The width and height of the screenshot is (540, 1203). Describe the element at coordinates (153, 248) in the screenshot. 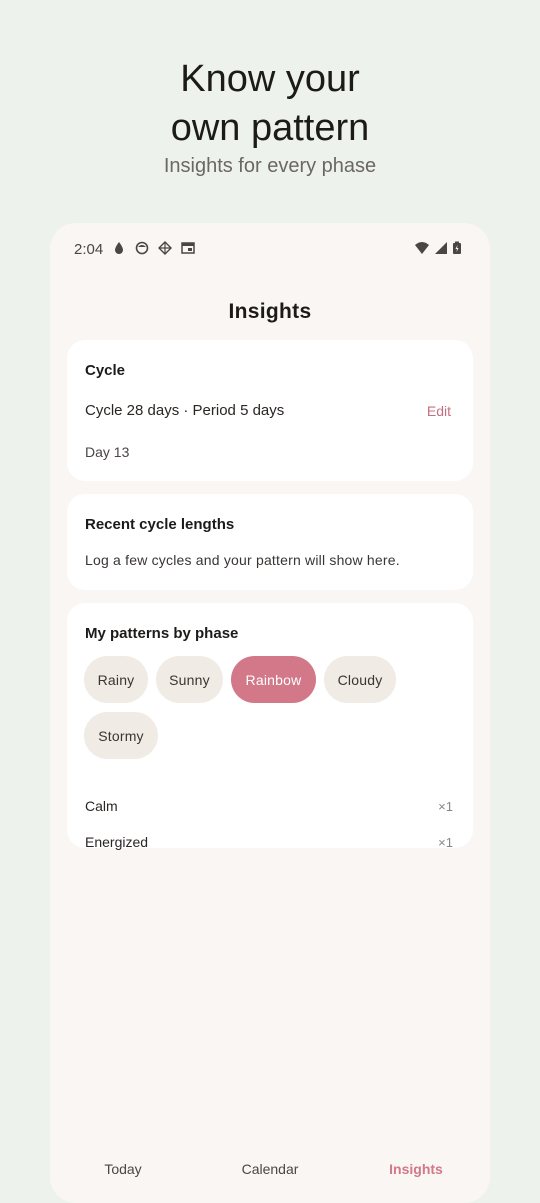

I see `notification-icons` at that location.